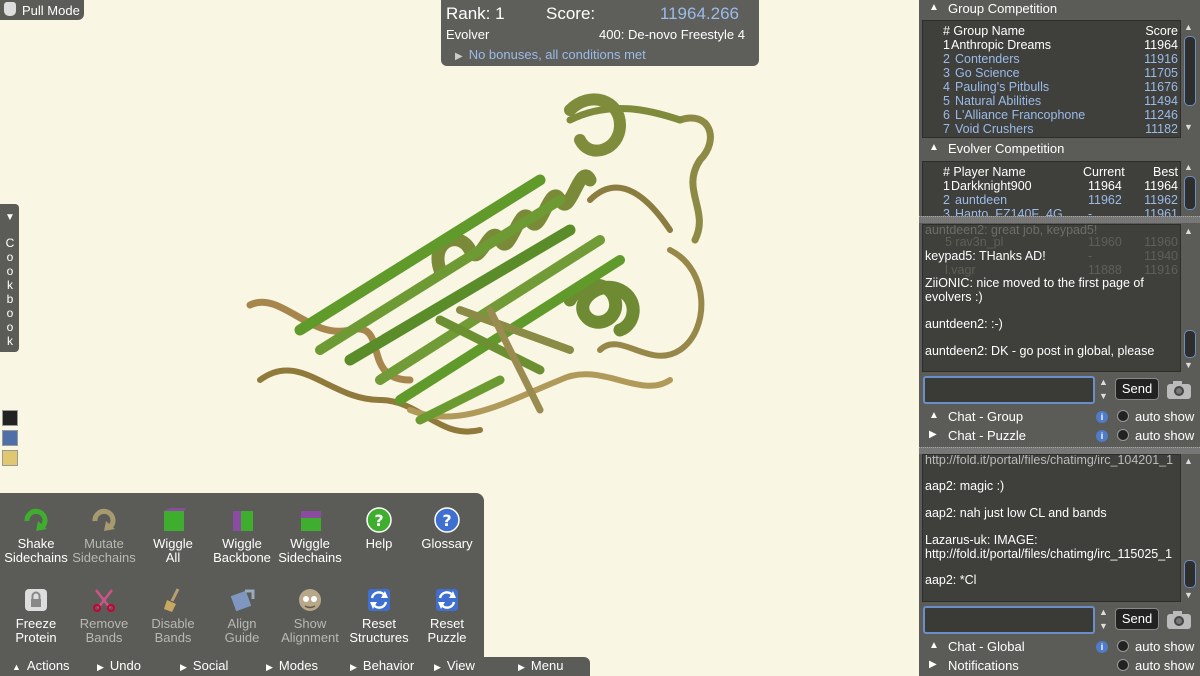  What do you see at coordinates (949, 283) in the screenshot?
I see `chat-user: ZiiONIC:` at bounding box center [949, 283].